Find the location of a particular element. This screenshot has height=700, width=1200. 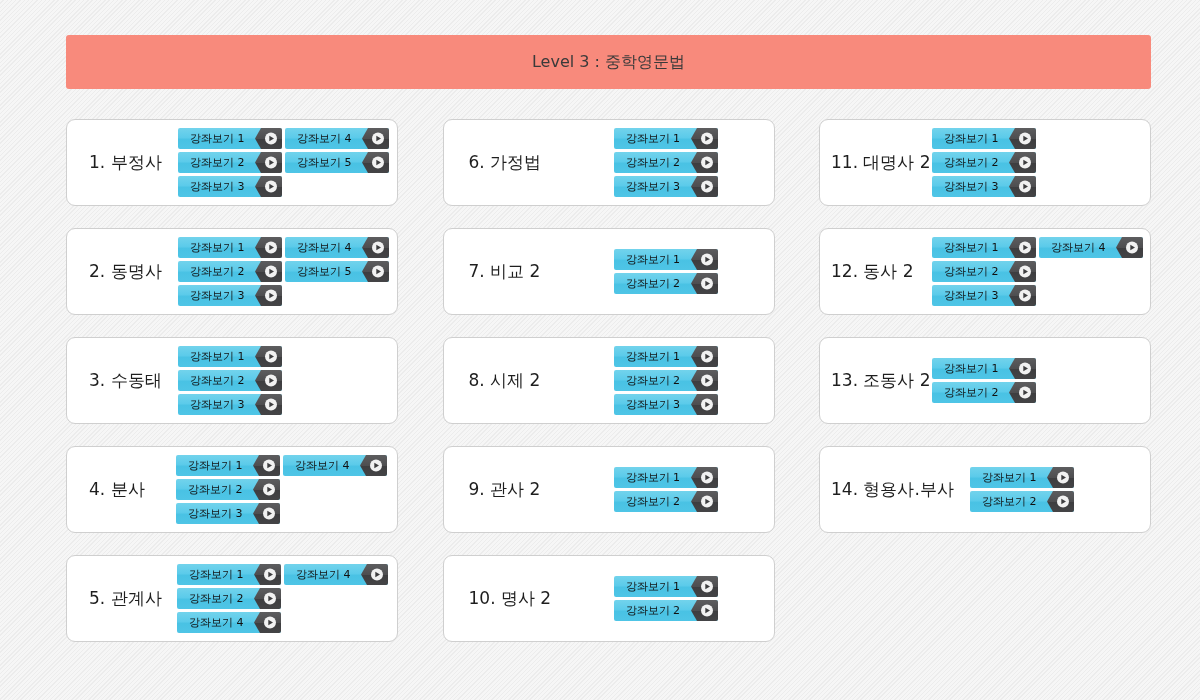

topic-title: 13. 조동사 2 is located at coordinates (881, 380).